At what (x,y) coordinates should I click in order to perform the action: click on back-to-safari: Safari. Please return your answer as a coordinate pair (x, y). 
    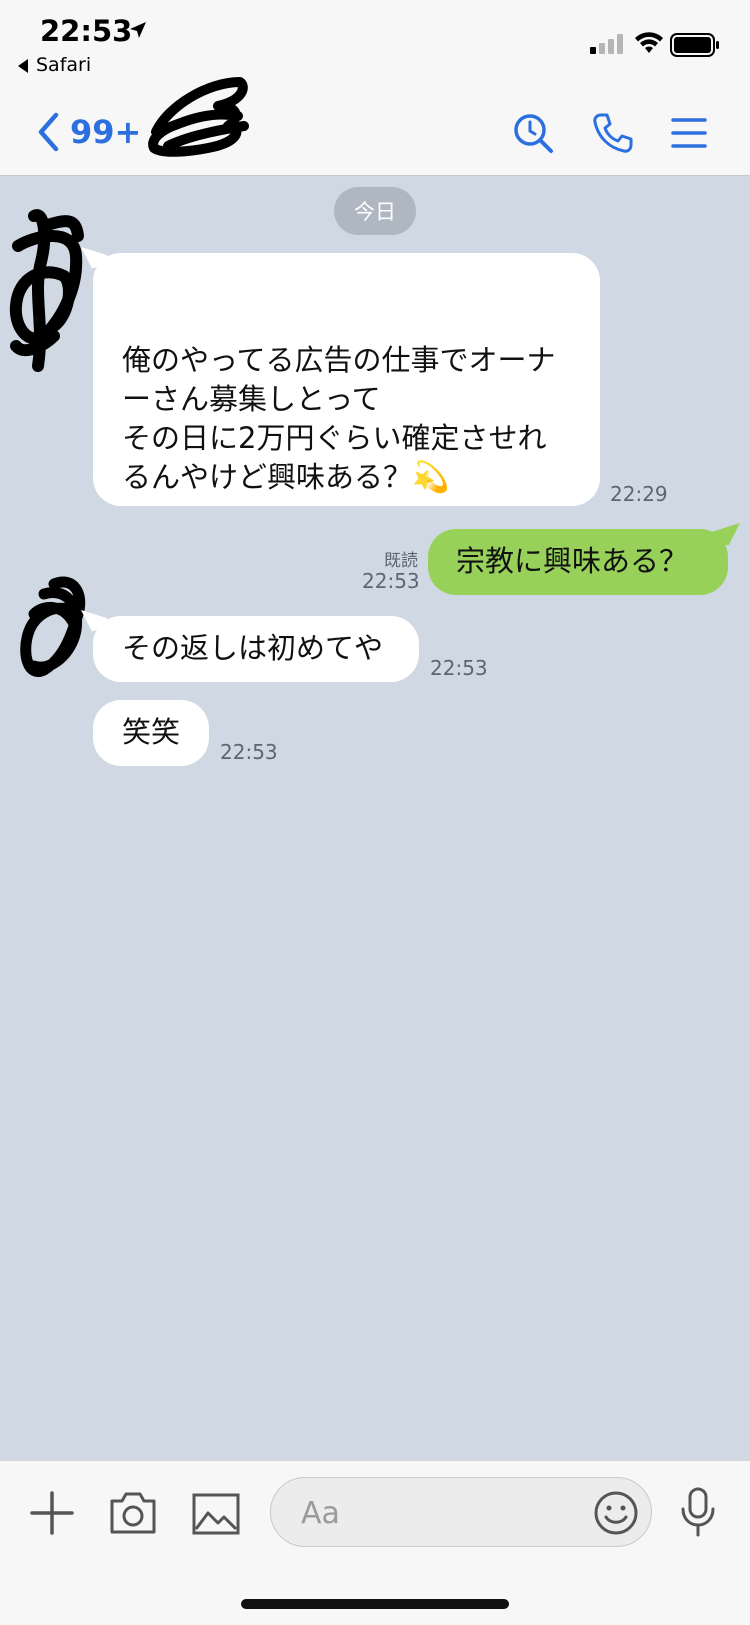
    Looking at the image, I should click on (54, 65).